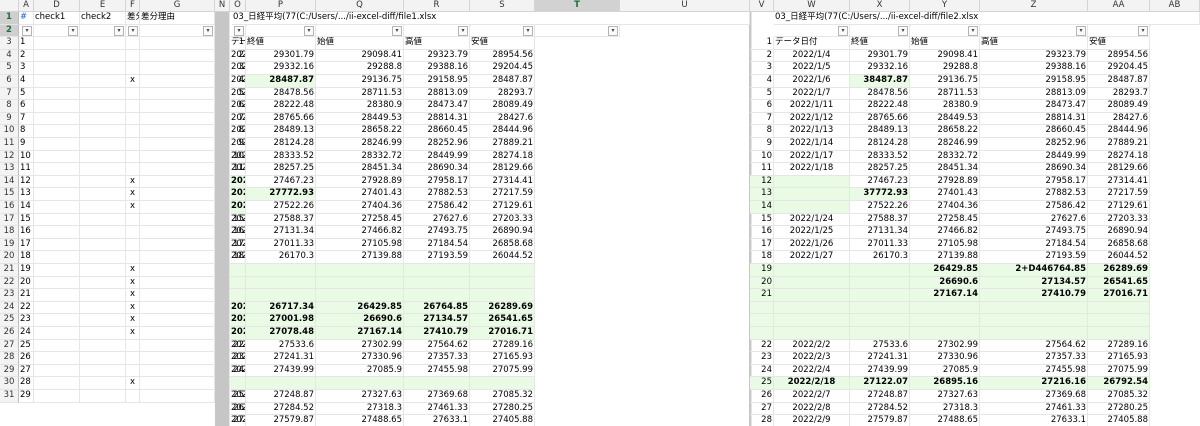 Image resolution: width=1200 pixels, height=426 pixels. Describe the element at coordinates (1034, 409) in the screenshot. I see `file2-high-cell: 27461.33` at that location.